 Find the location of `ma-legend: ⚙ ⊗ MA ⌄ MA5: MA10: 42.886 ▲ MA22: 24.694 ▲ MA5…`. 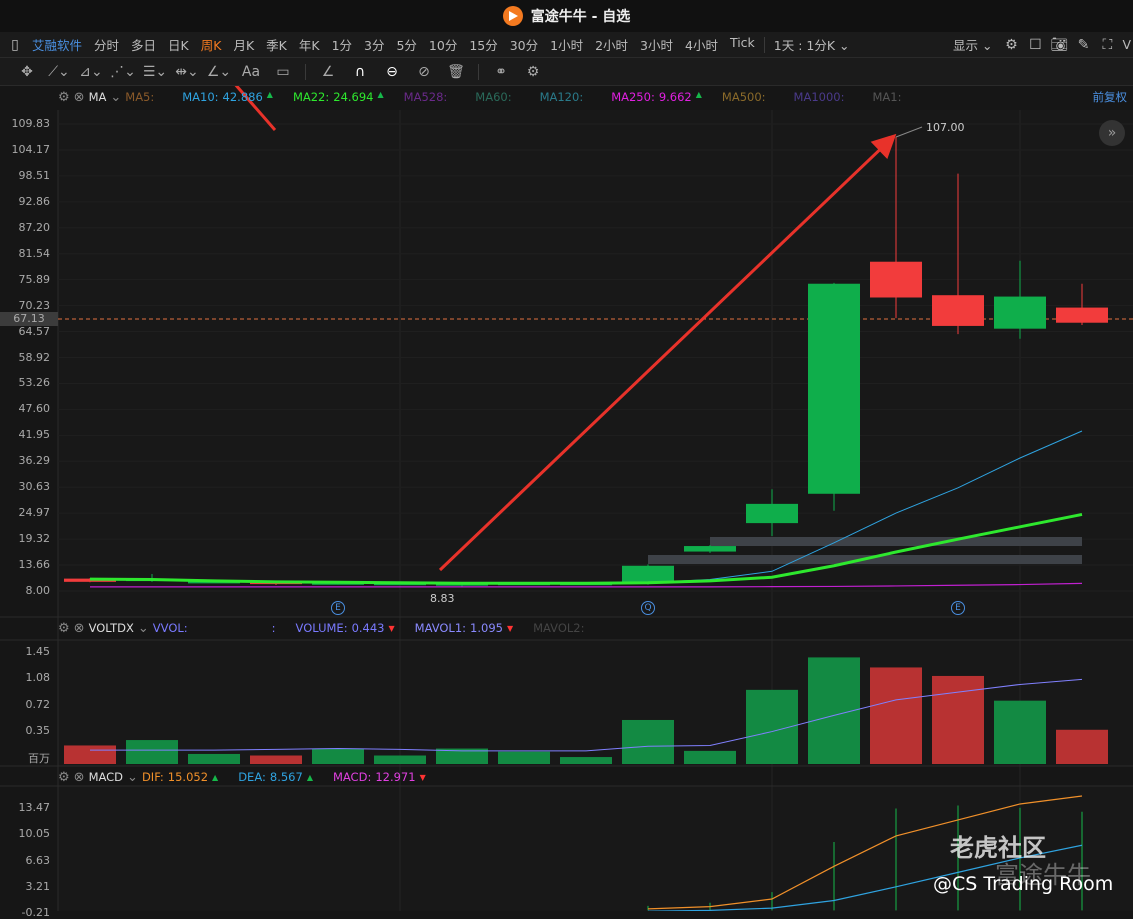

ma-legend: ⚙ ⊗ MA ⌄ MA5: MA10: 42.886 ▲ MA22: 24.694 ▲ MA5… is located at coordinates (566, 97).